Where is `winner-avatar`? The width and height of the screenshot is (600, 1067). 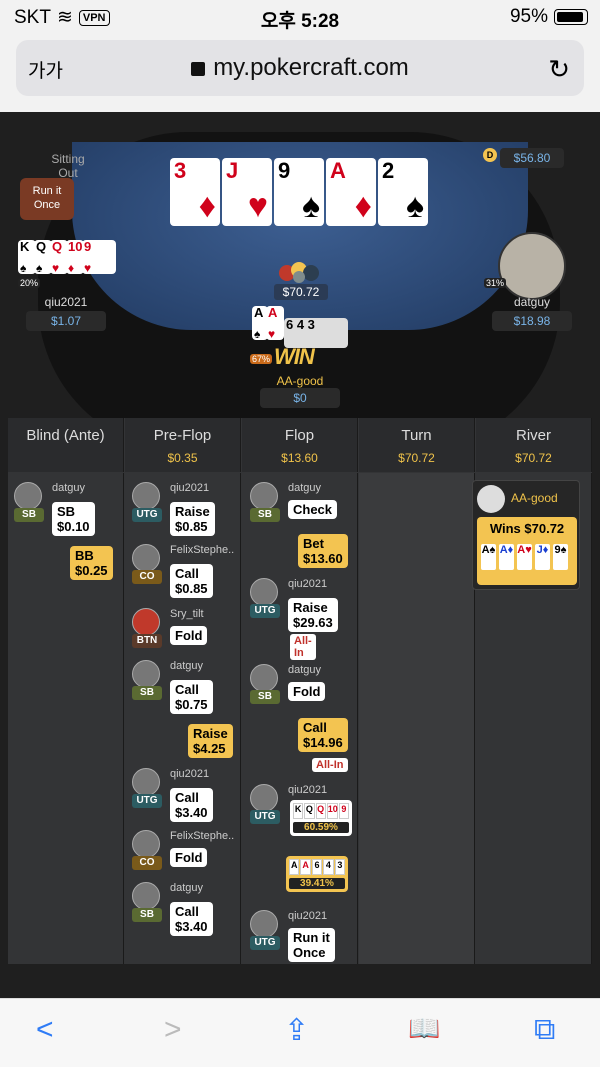
winner-avatar is located at coordinates (491, 499).